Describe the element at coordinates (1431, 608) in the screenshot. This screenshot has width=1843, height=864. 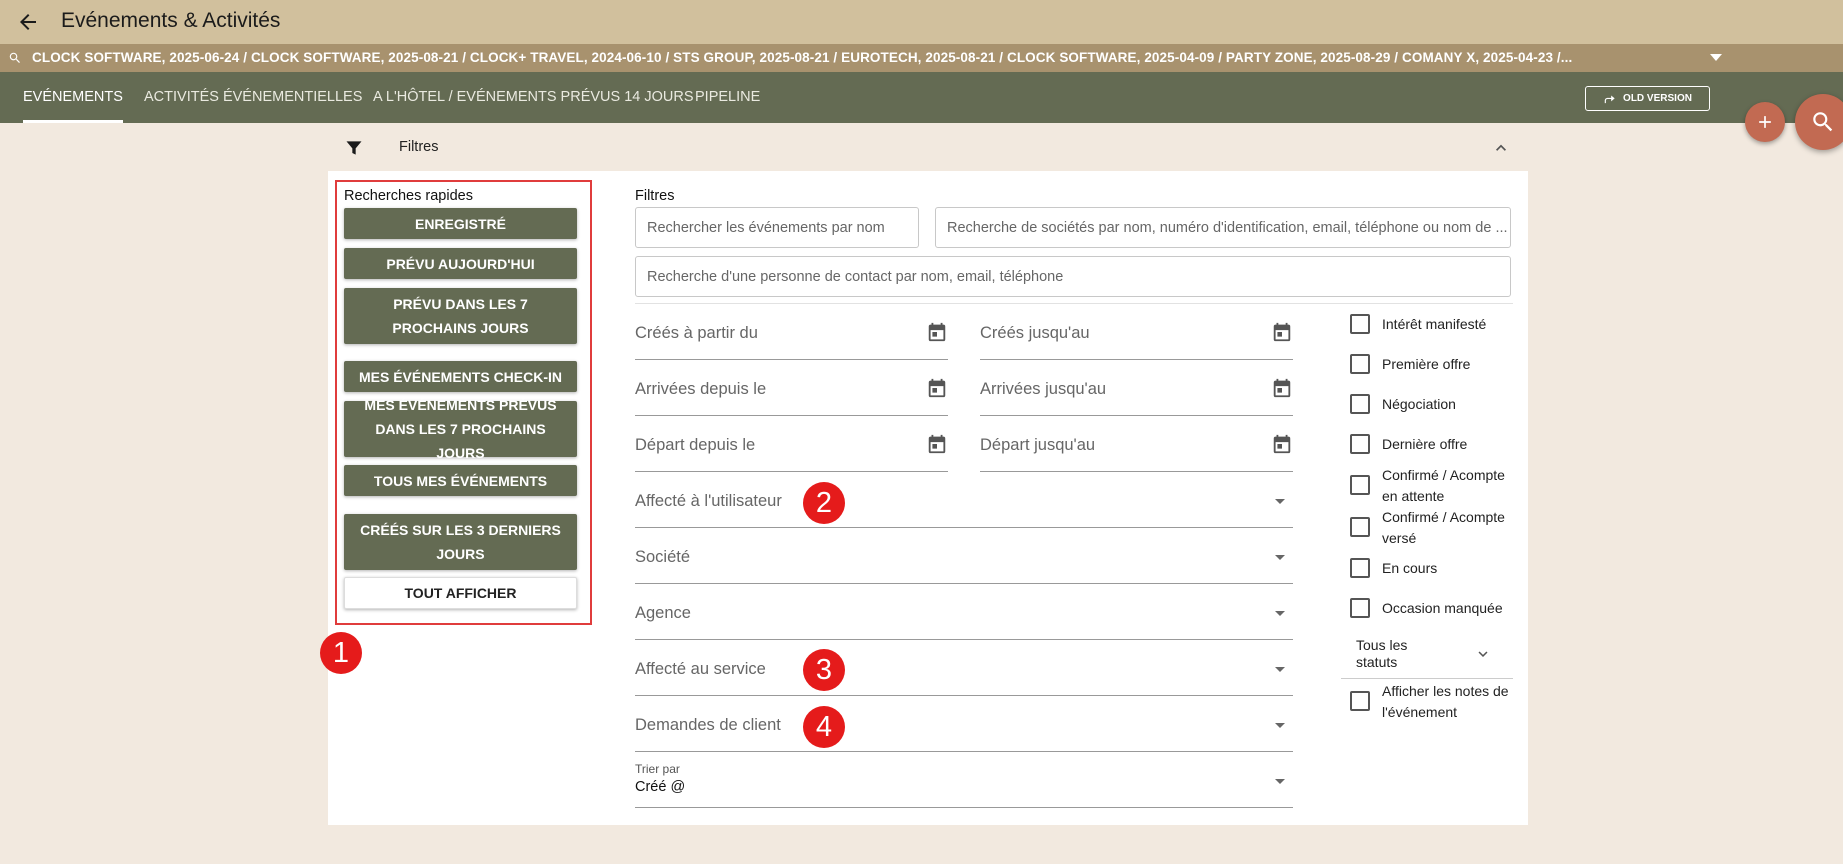
I see `status-option: Occasion manquée` at that location.